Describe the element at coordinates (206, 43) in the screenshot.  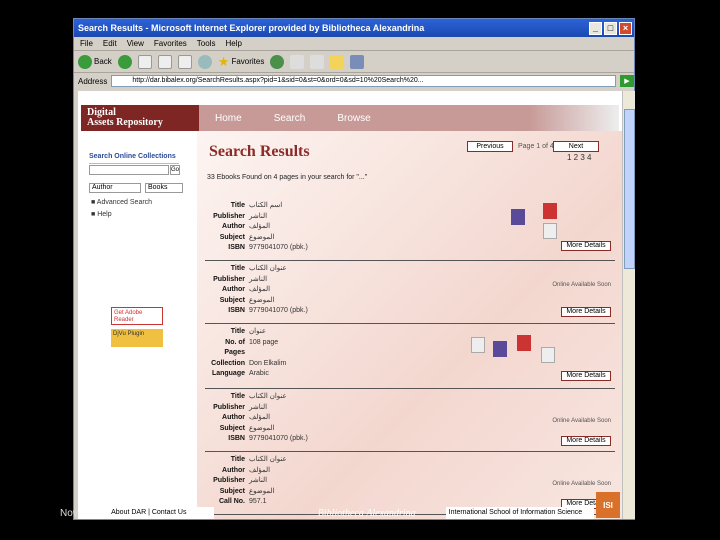
I see `menu-tools: Tools` at that location.